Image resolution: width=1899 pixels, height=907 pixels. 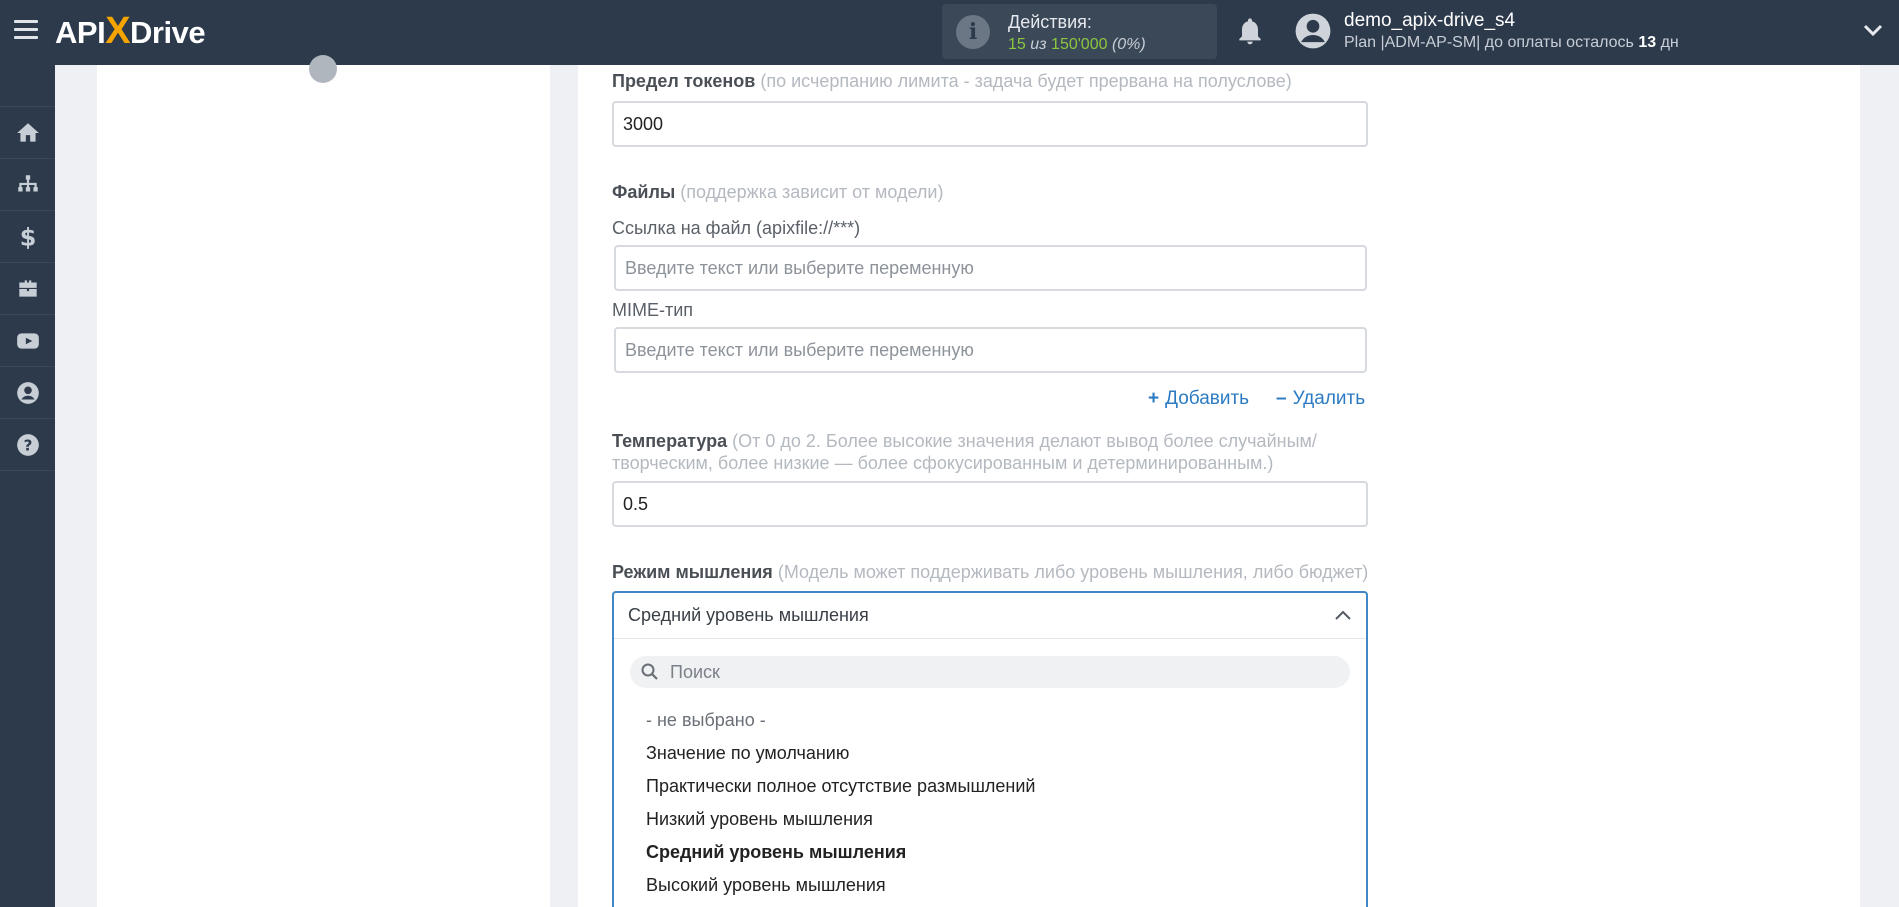 I want to click on files-hint: (поддержка зависит от модели), so click(x=812, y=192).